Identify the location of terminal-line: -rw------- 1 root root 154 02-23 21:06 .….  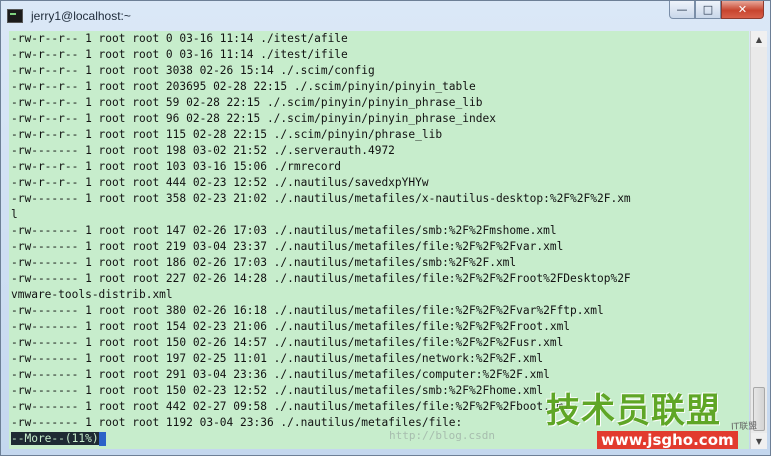
(291, 326).